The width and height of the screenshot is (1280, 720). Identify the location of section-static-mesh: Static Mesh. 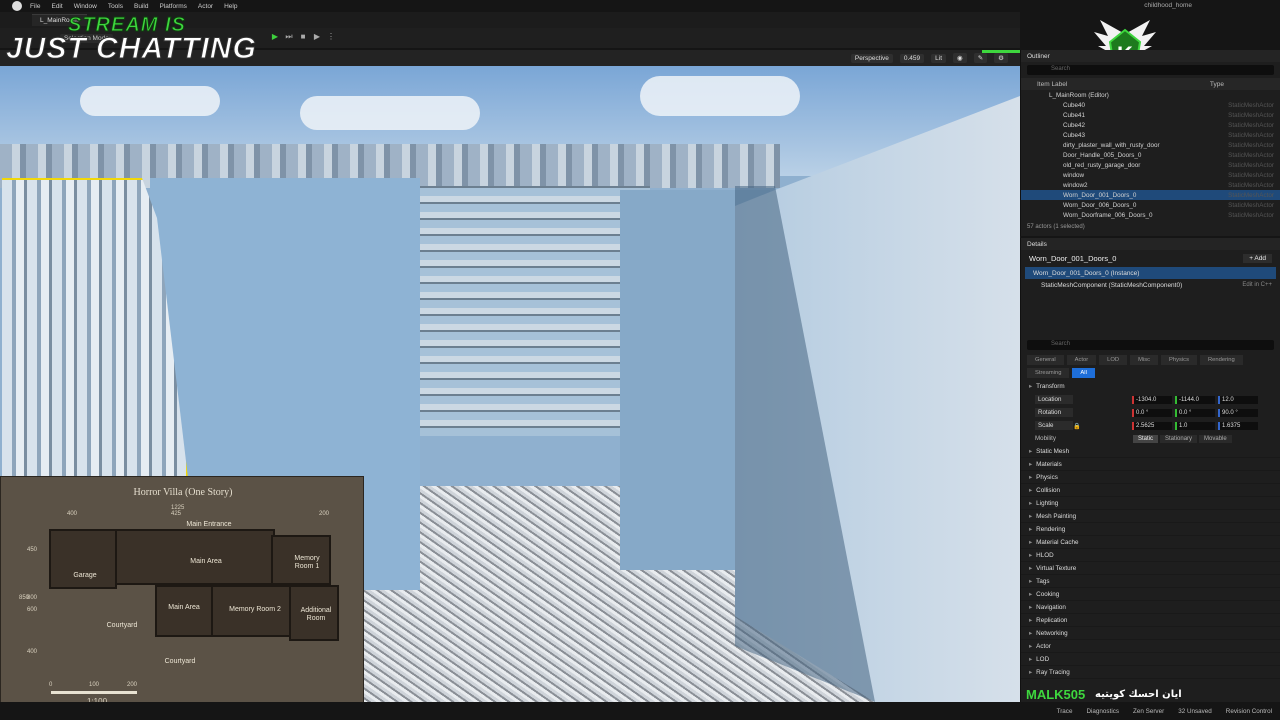
(1150, 451).